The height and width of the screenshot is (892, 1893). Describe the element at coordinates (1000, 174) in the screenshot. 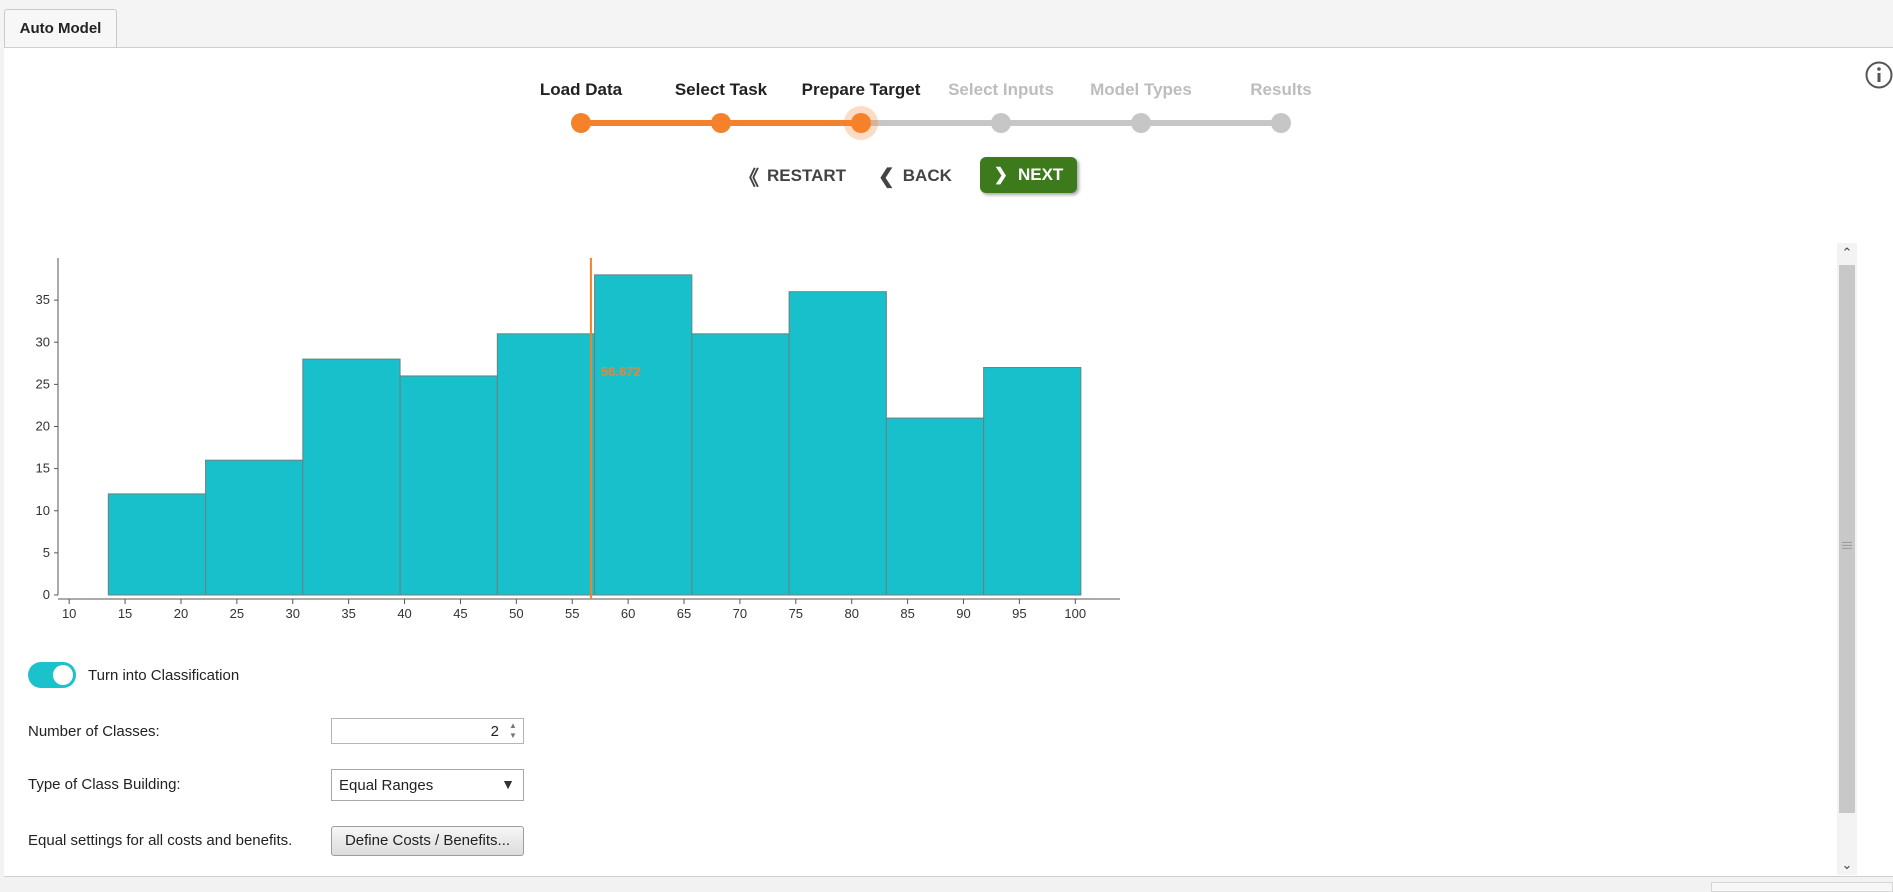

I see `chevron-right-icon: ❯` at that location.